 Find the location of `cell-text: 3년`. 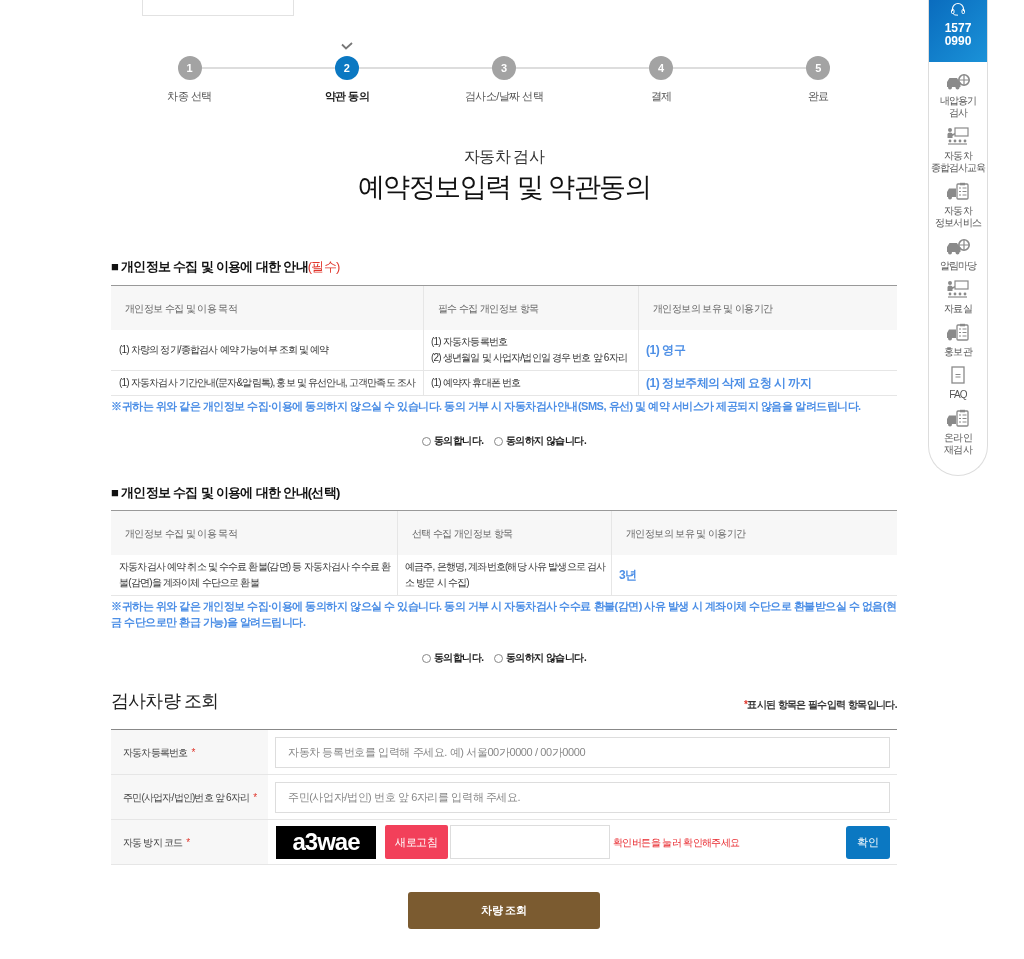

cell-text: 3년 is located at coordinates (628, 575).